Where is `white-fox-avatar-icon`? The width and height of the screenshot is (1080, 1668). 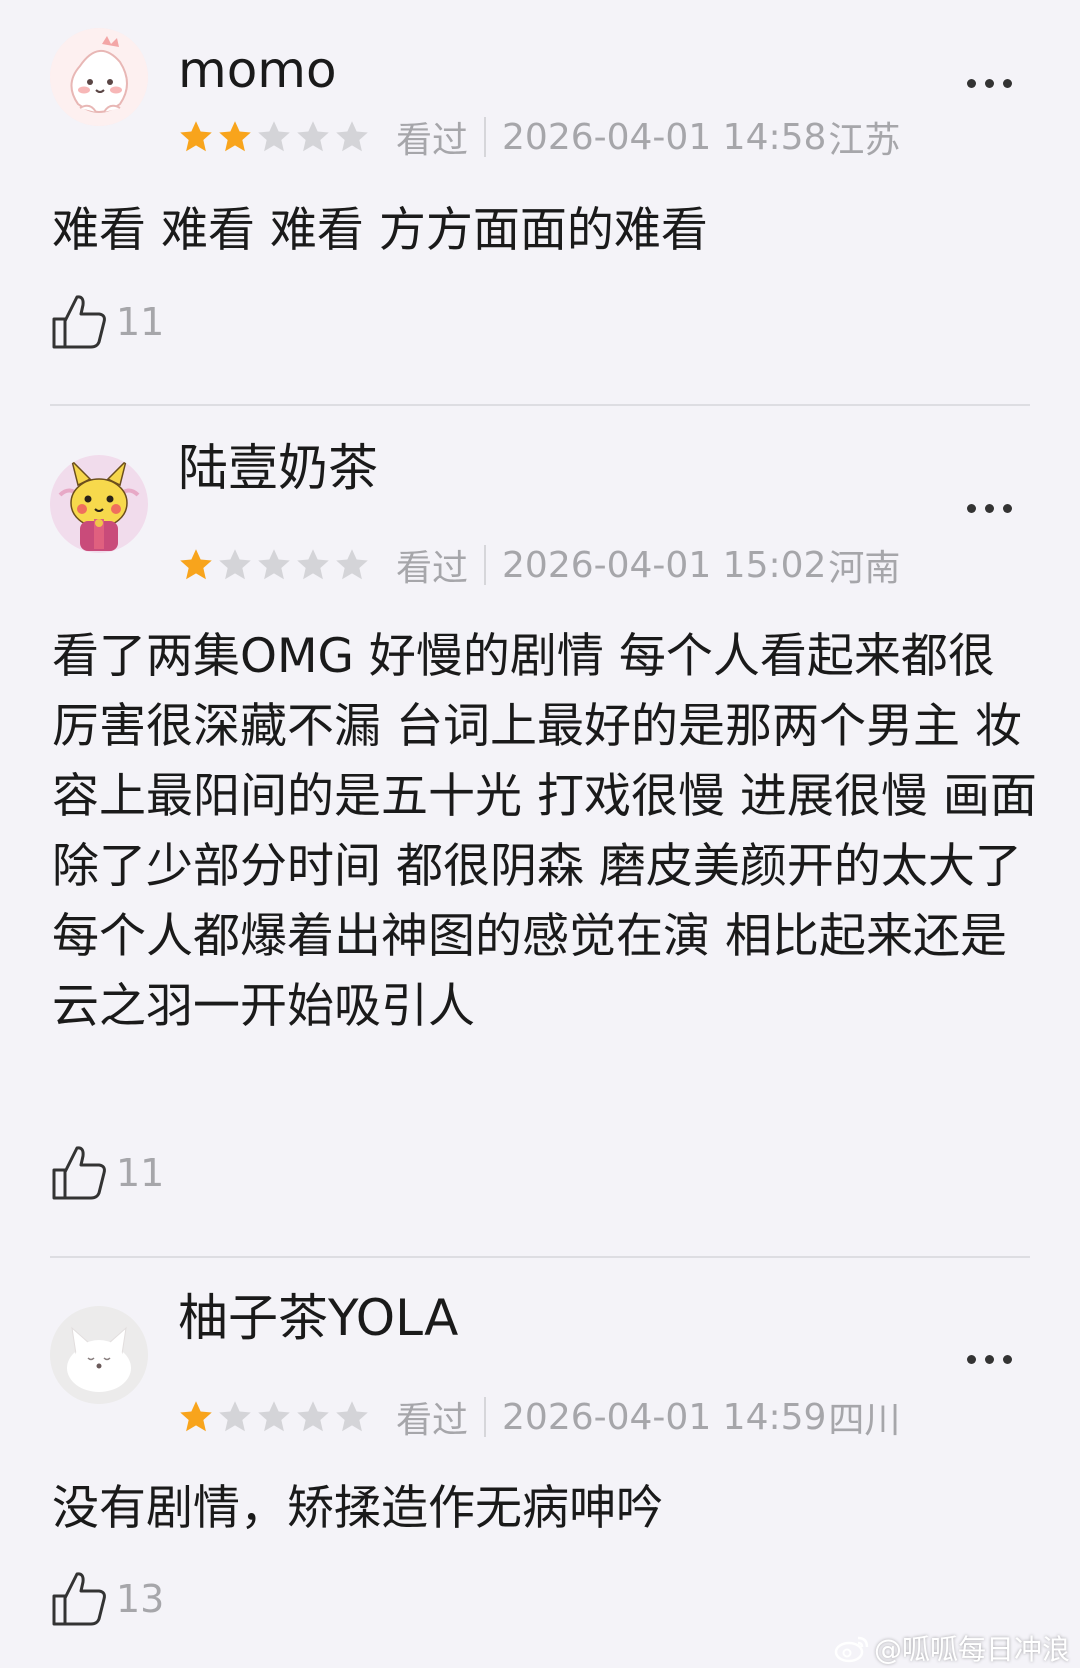 white-fox-avatar-icon is located at coordinates (99, 1355).